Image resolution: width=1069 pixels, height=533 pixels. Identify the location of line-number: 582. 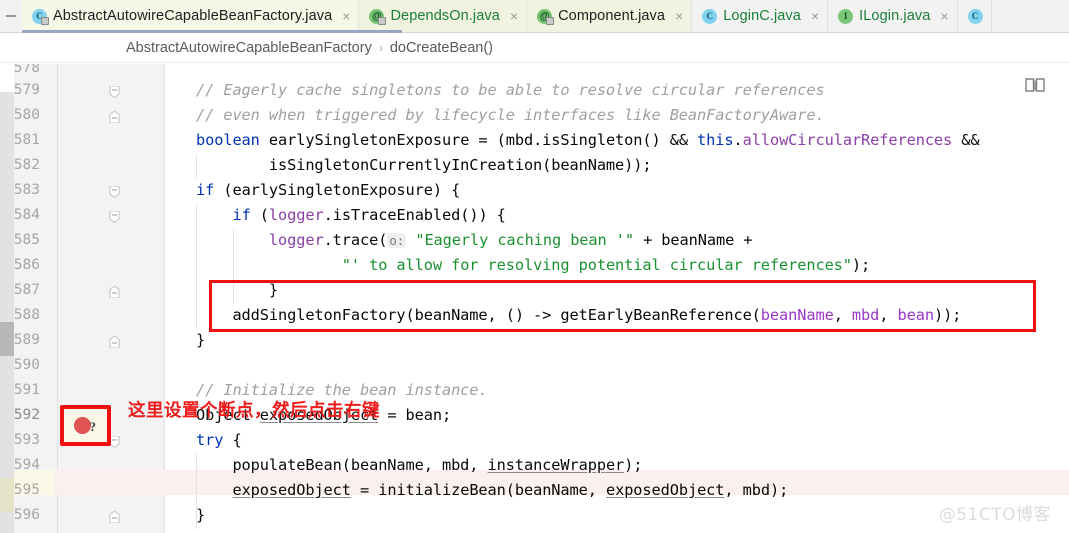
(26, 165).